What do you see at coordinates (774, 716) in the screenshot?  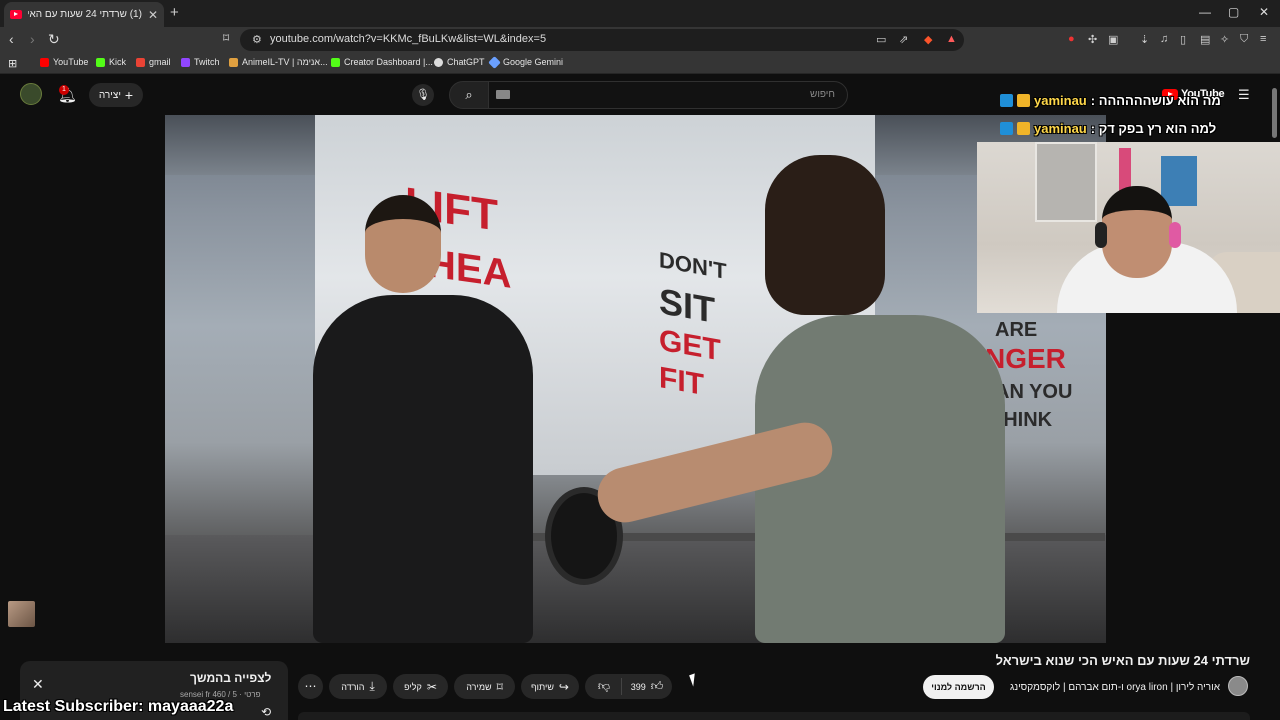 I see `description-box` at bounding box center [774, 716].